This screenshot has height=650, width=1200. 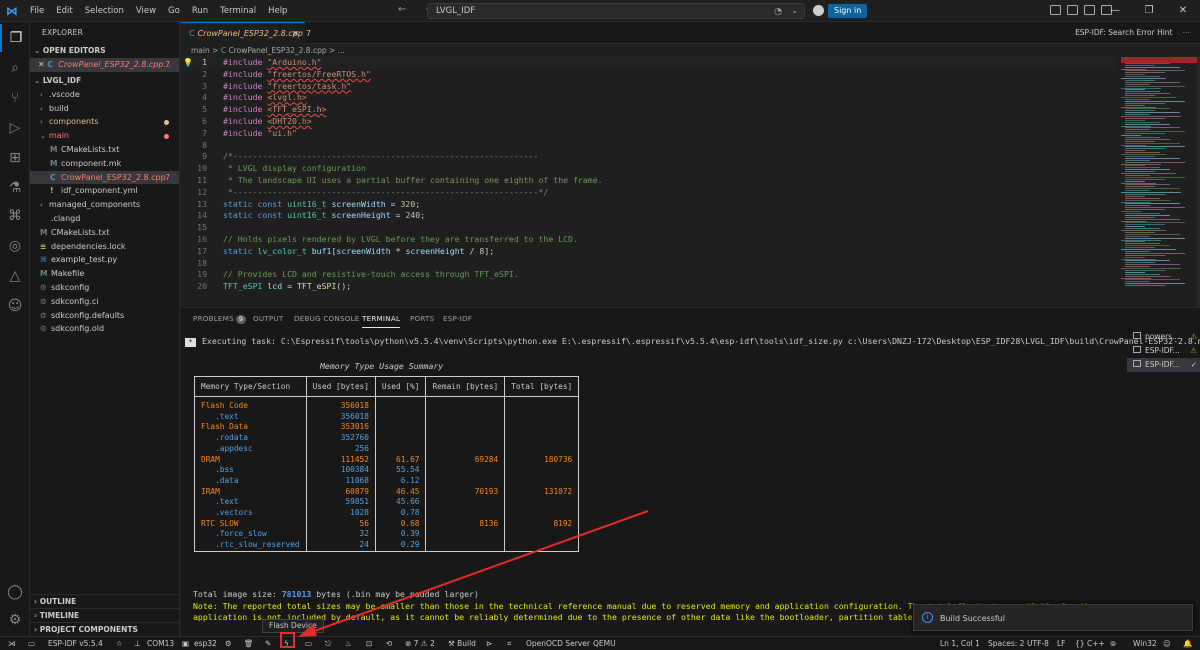 I want to click on monitor-icon: ▭, so click(x=308, y=643).